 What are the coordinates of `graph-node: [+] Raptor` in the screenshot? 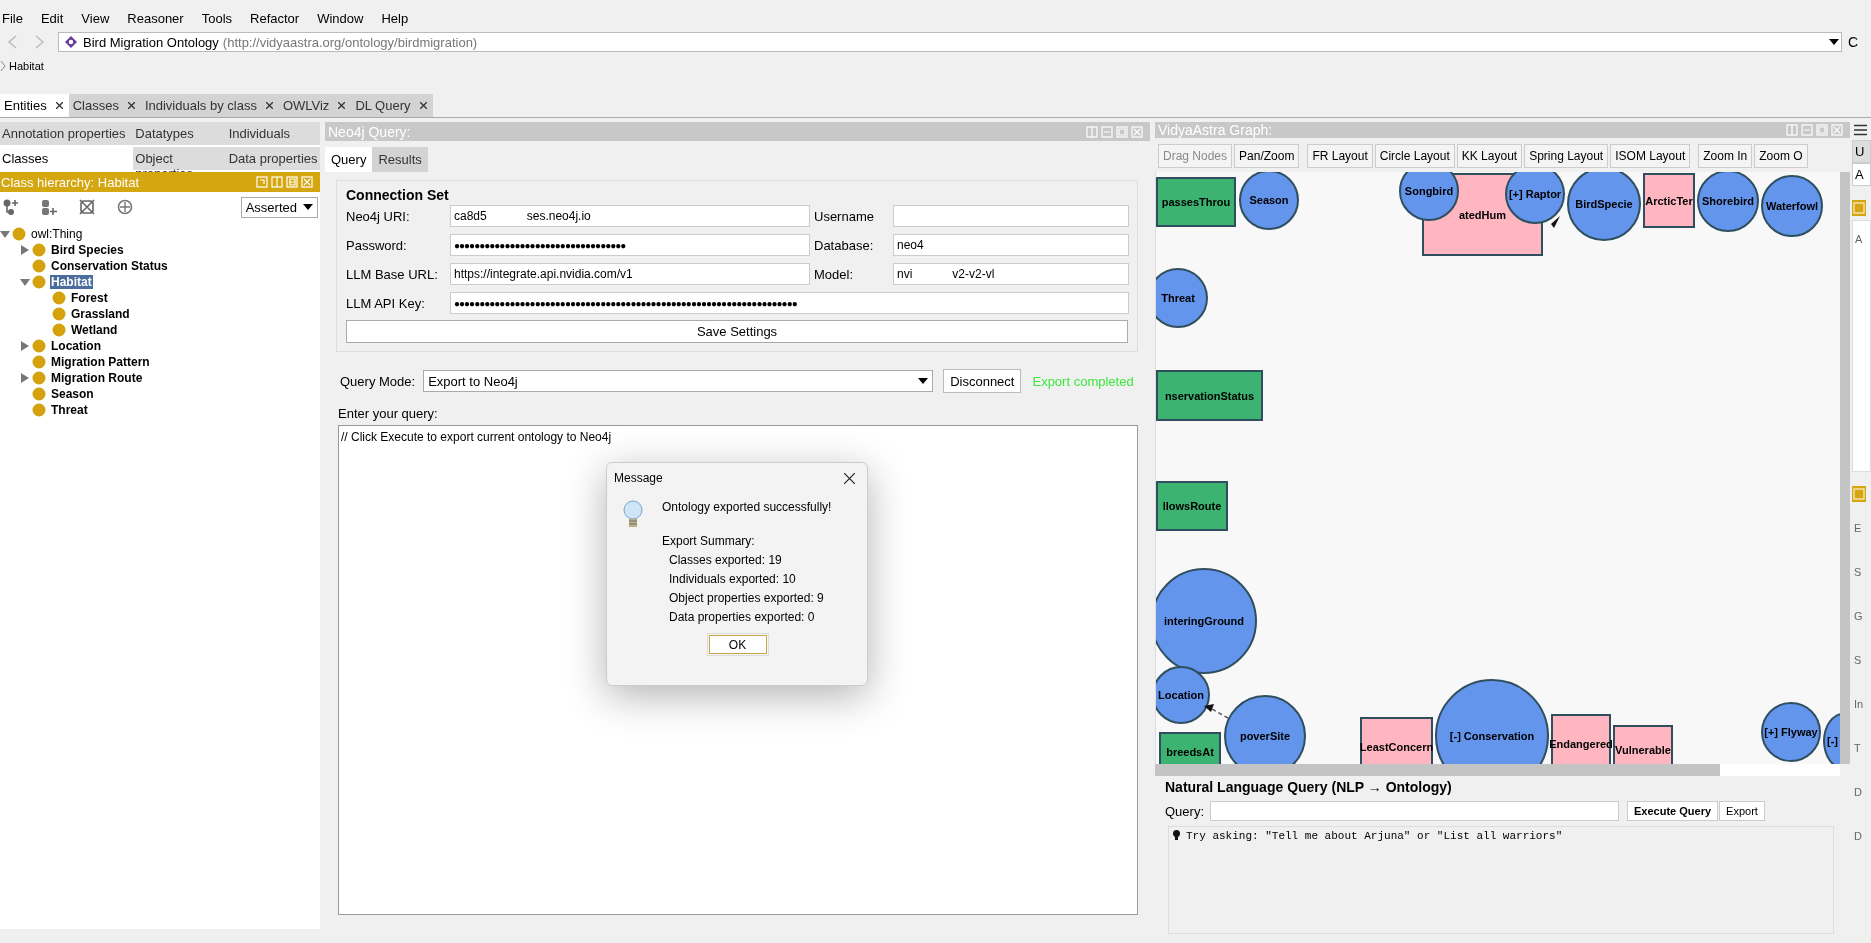 It's located at (1535, 198).